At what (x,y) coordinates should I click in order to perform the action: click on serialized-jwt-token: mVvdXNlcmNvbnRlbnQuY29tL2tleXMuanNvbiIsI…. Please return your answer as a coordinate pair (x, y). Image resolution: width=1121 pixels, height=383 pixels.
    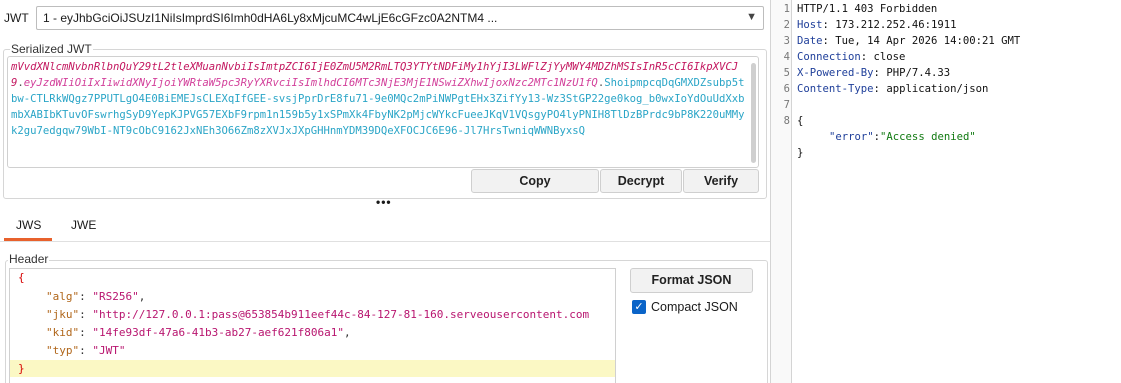
    Looking at the image, I should click on (379, 99).